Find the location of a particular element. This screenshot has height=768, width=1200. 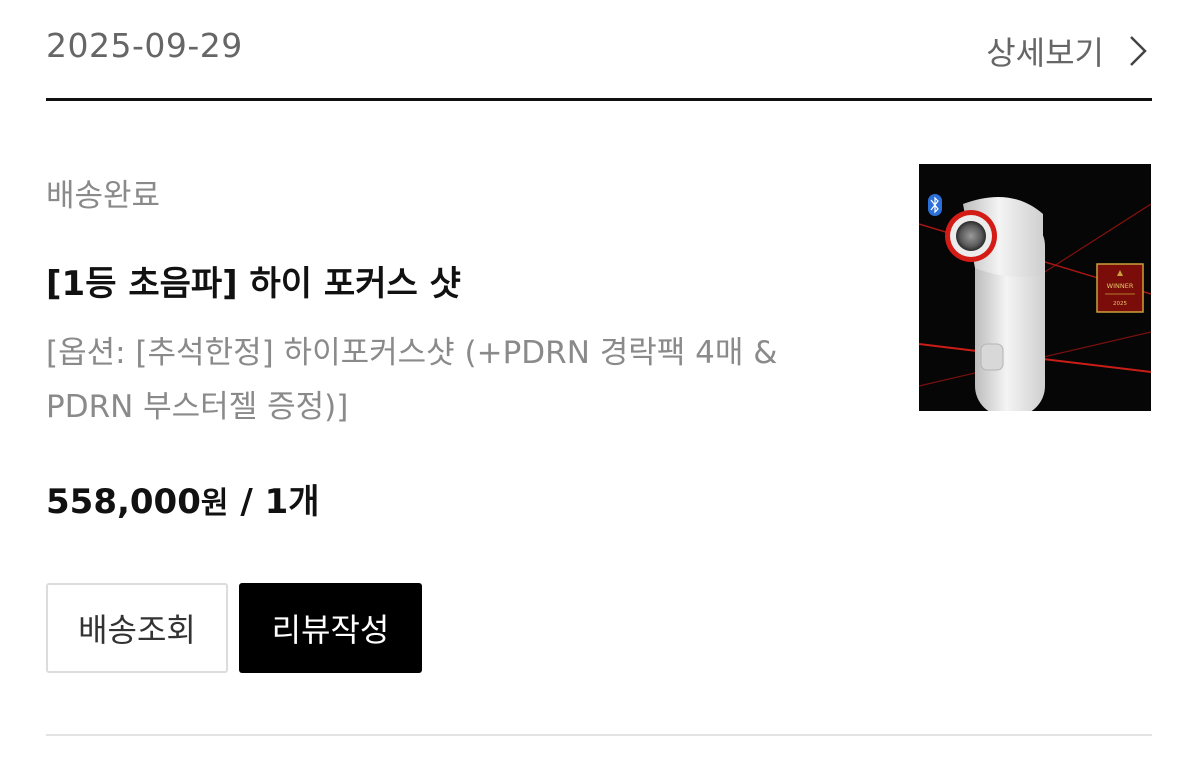

quantity: / 1개 is located at coordinates (280, 502).